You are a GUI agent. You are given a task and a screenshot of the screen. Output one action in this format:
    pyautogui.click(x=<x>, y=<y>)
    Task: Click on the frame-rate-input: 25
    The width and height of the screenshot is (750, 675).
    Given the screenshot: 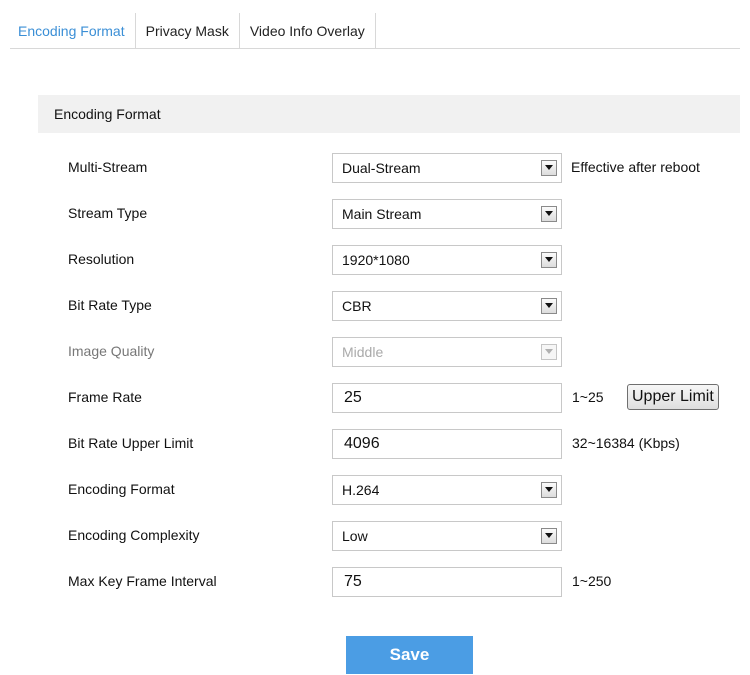 What is the action you would take?
    pyautogui.click(x=447, y=398)
    